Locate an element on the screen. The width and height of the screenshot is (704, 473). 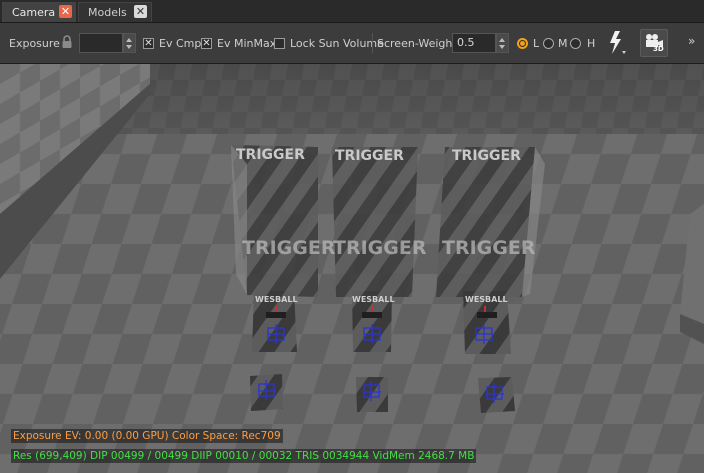
tab-models-label: Models is located at coordinates (107, 12).